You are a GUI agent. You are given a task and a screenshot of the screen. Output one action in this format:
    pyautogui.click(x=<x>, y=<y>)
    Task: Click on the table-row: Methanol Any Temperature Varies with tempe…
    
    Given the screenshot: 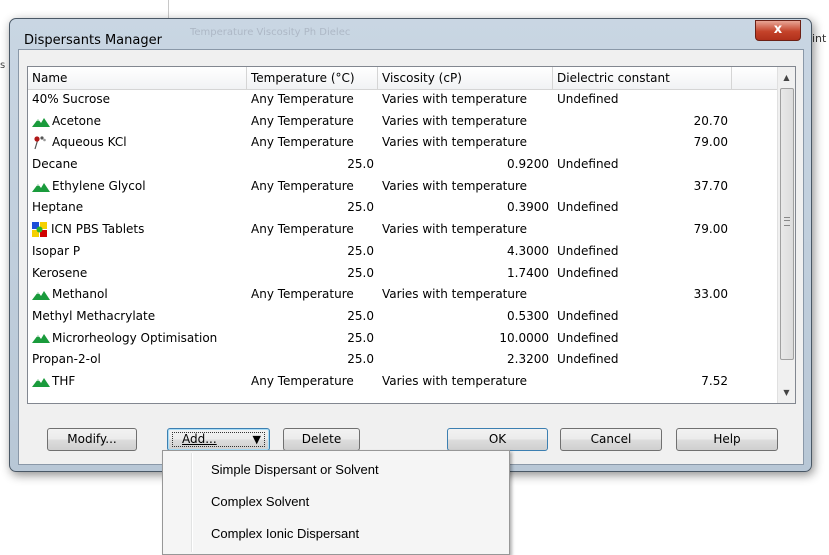 What is the action you would take?
    pyautogui.click(x=403, y=295)
    